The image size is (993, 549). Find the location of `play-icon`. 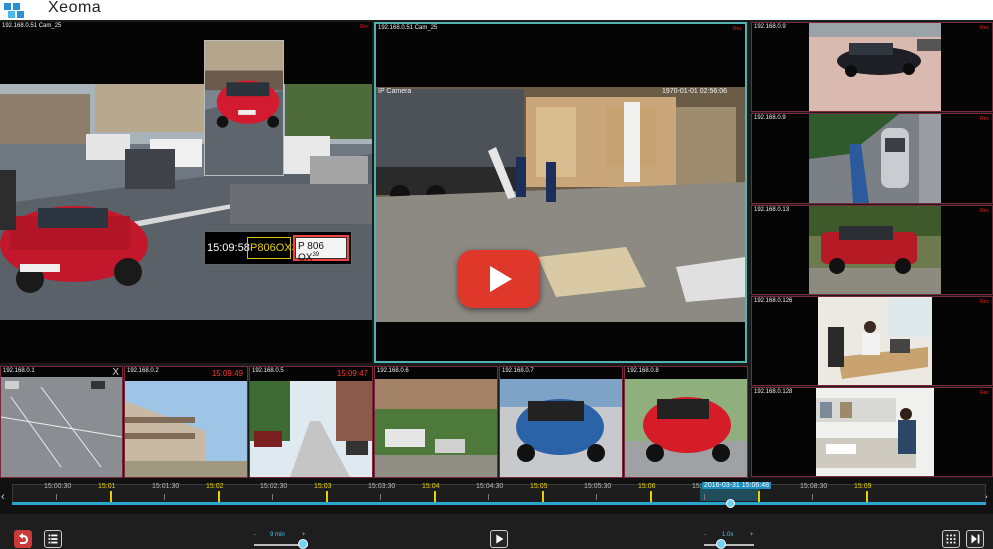

play-icon is located at coordinates (499, 539).